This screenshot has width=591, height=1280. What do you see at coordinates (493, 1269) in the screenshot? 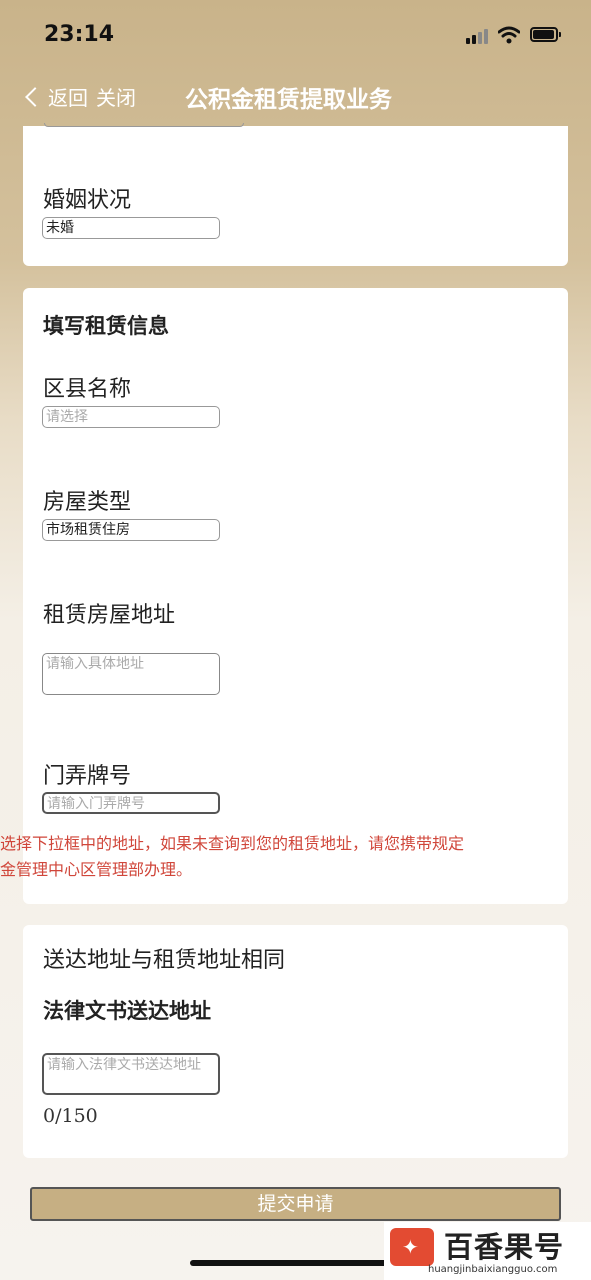
I see `watermark-url: huangjinbaixiangguo.com` at bounding box center [493, 1269].